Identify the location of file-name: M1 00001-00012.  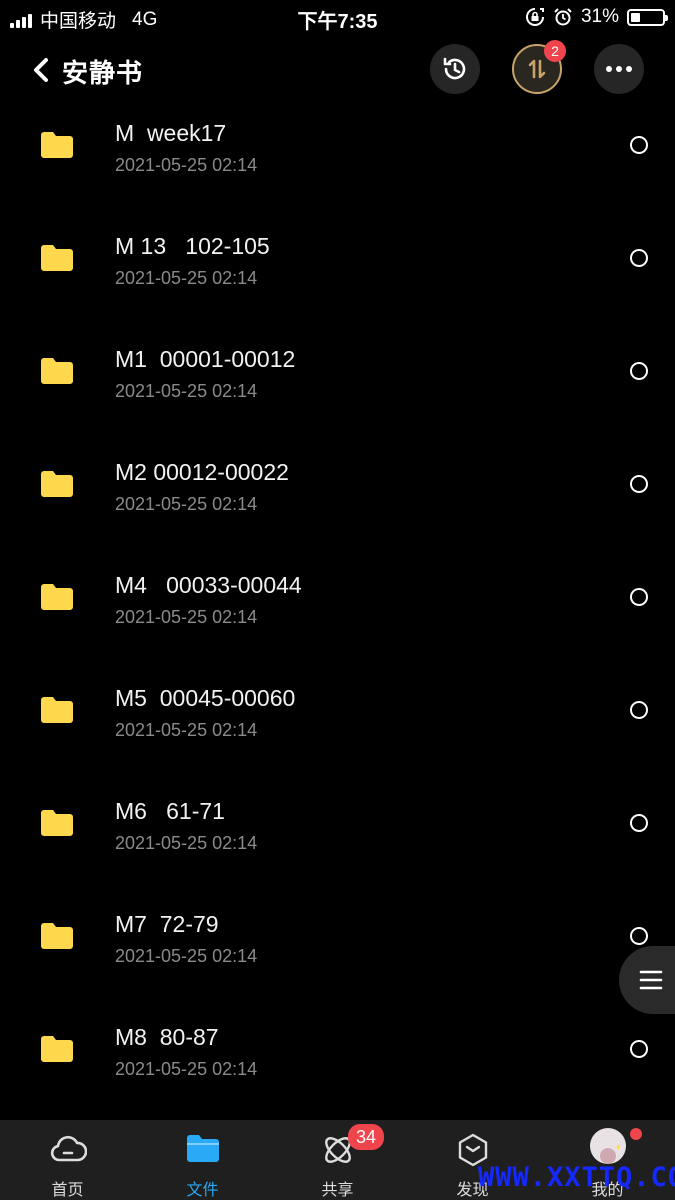
(205, 359).